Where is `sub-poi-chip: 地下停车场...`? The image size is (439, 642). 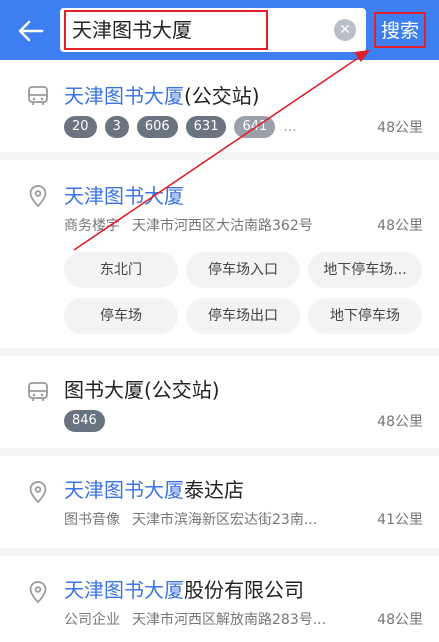
sub-poi-chip: 地下停车场... is located at coordinates (365, 270).